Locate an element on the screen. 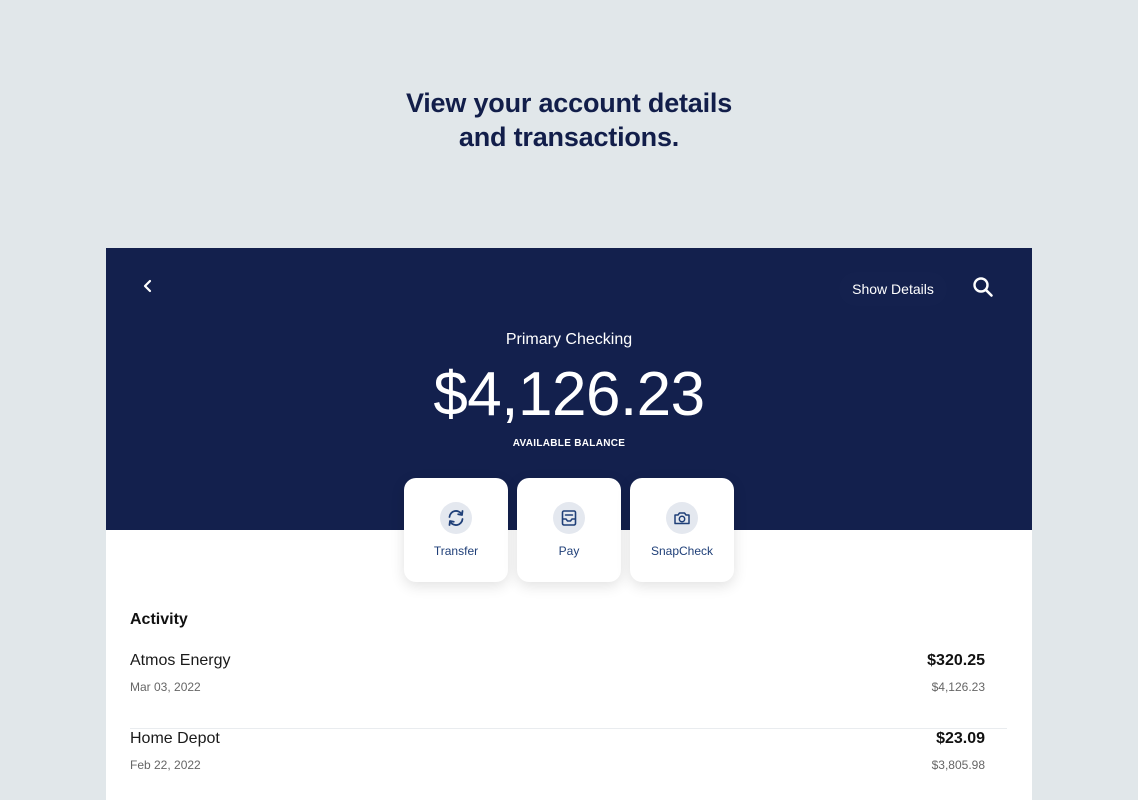 Image resolution: width=1138 pixels, height=800 pixels. available-balance-label: AVAILABLE BALANCE is located at coordinates (569, 443).